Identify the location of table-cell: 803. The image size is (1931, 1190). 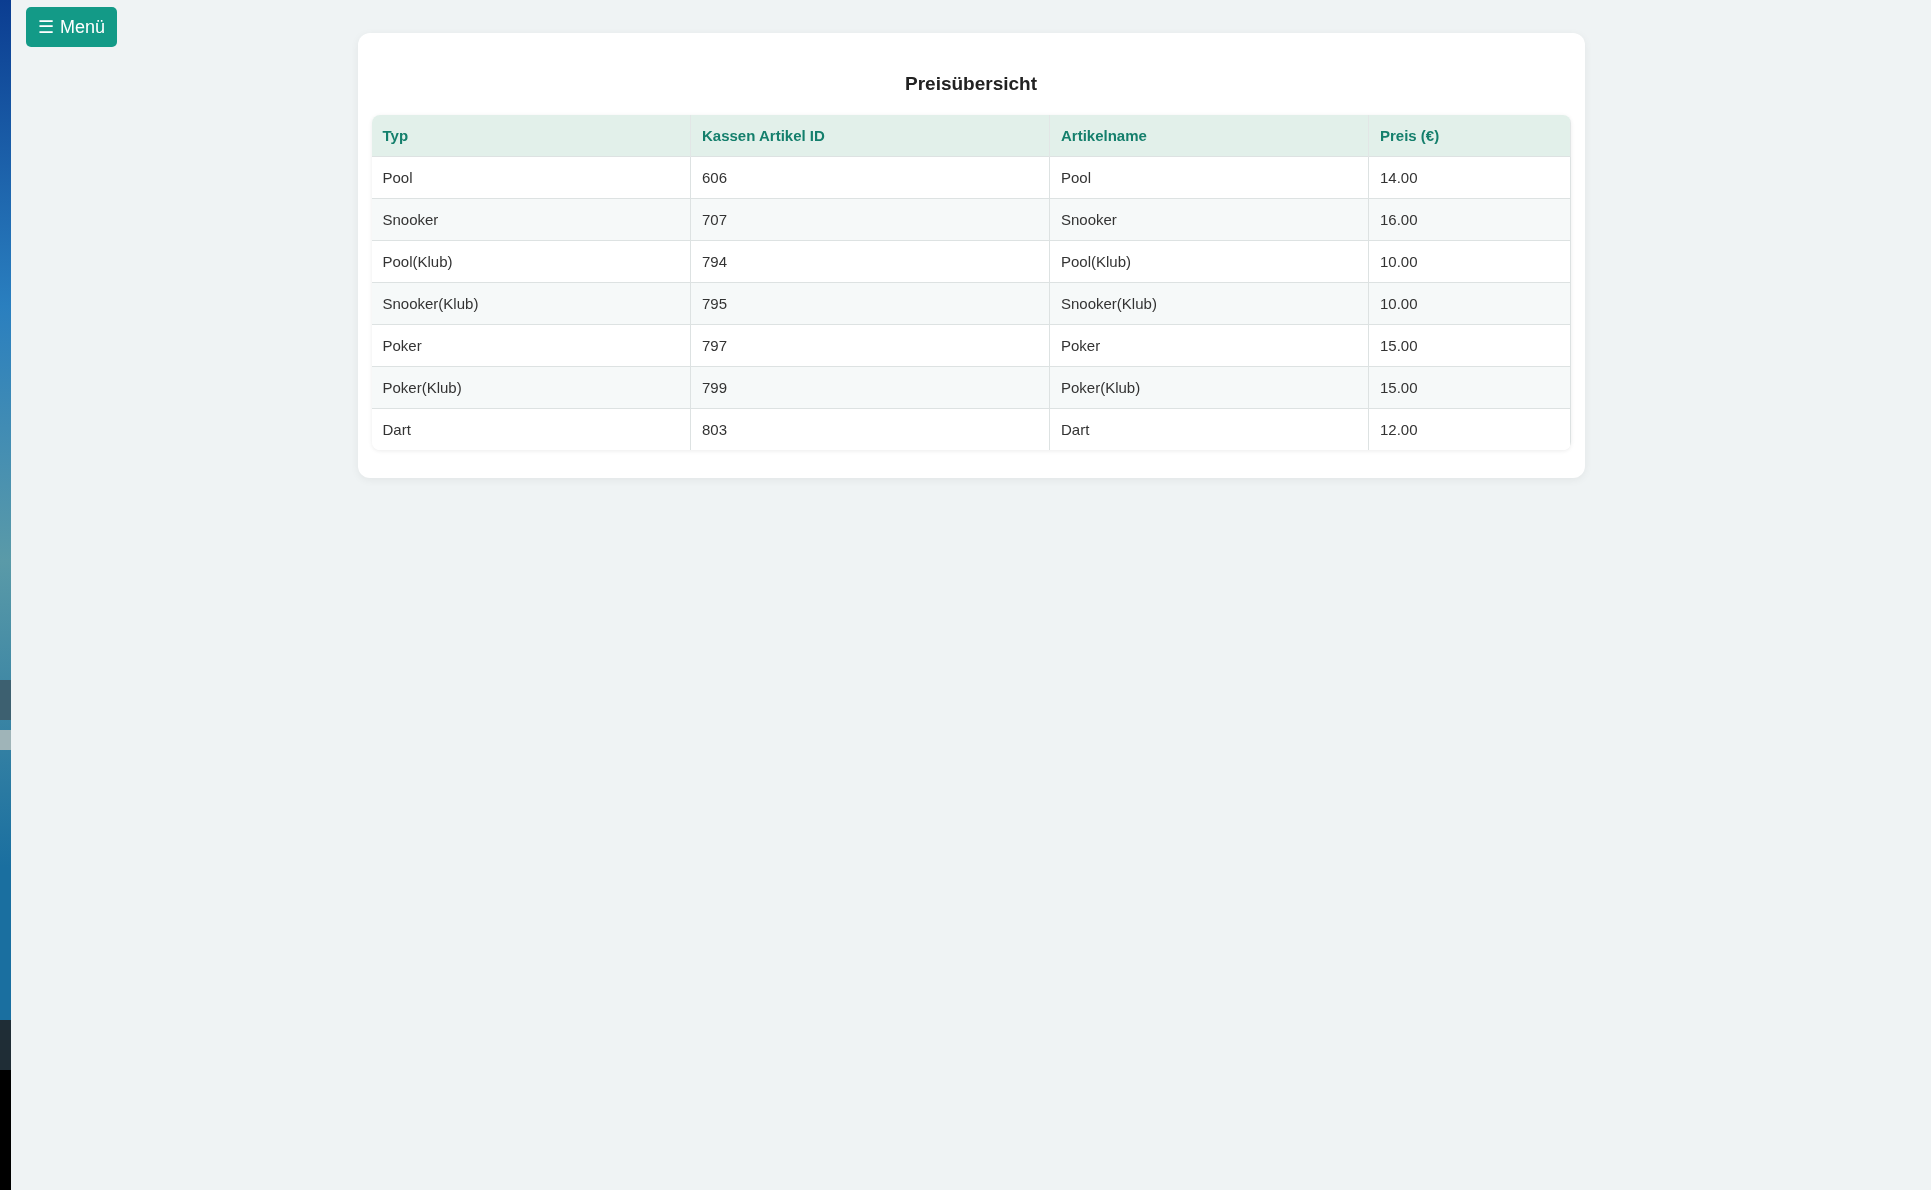
(870, 429).